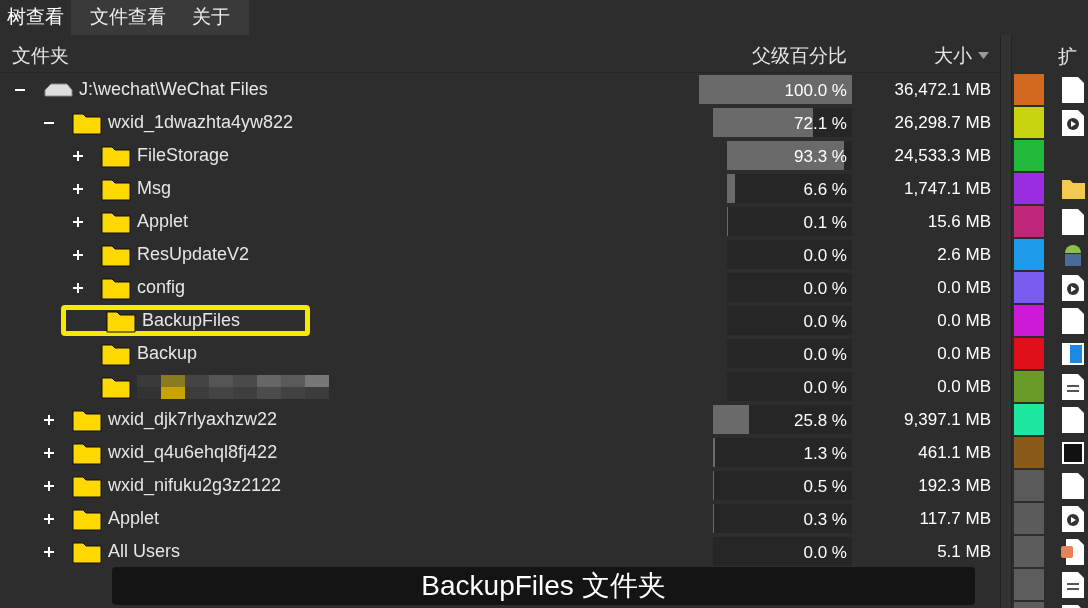 Image resolution: width=1088 pixels, height=608 pixels. Describe the element at coordinates (500, 419) in the screenshot. I see `tree-row: wxid_djk7rlyaxhzw22 25.8 % 9,397.1 MB` at that location.